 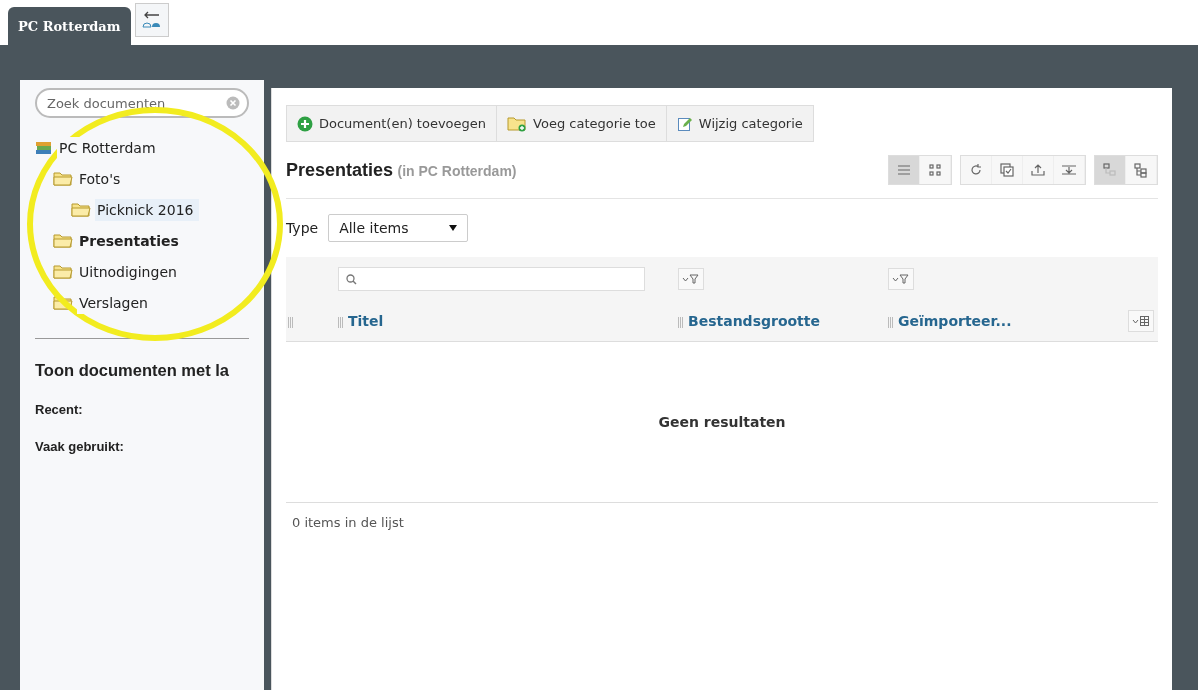 I want to click on item-count: 0 items in de lijst, so click(x=348, y=522).